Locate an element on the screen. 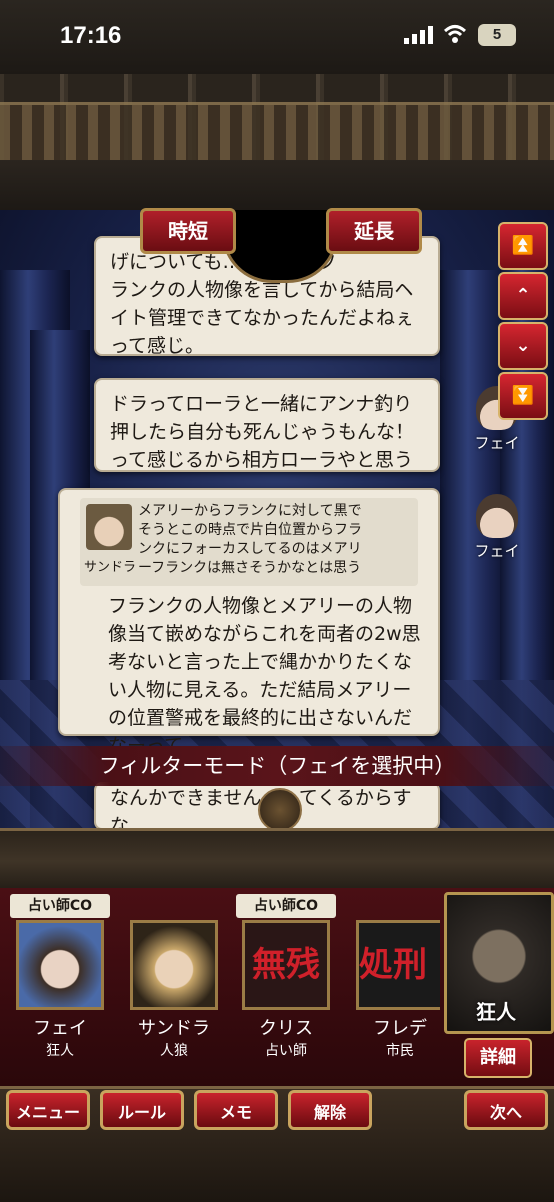 The width and height of the screenshot is (554, 1202). player-name: フェイ is located at coordinates (60, 1028).